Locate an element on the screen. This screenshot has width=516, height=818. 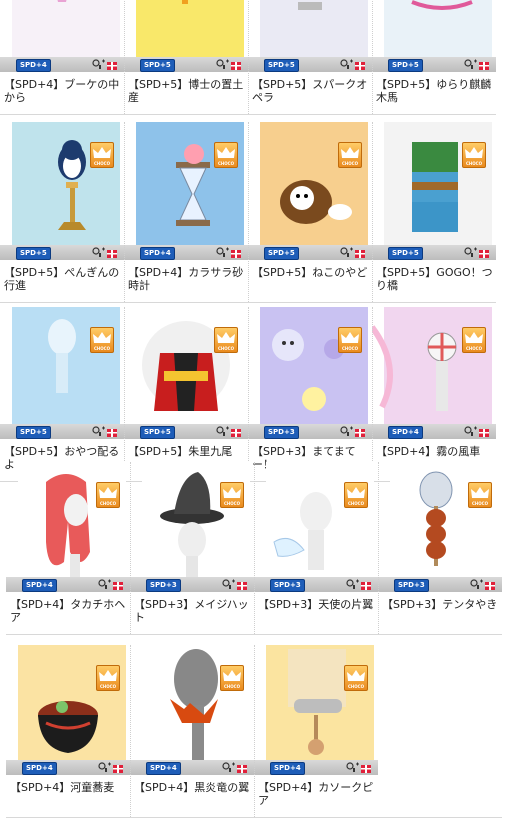
item-name-link: 【SPD+5】GOGO！つり橋 is located at coordinates (435, 279).